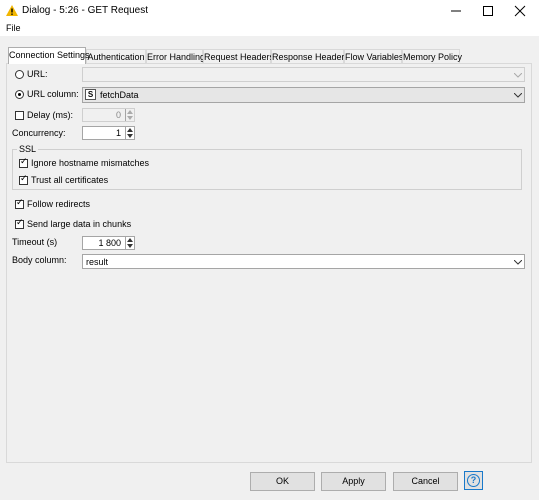 This screenshot has height=500, width=539. What do you see at coordinates (238, 56) in the screenshot?
I see `tab-request-headers: Request Headers` at bounding box center [238, 56].